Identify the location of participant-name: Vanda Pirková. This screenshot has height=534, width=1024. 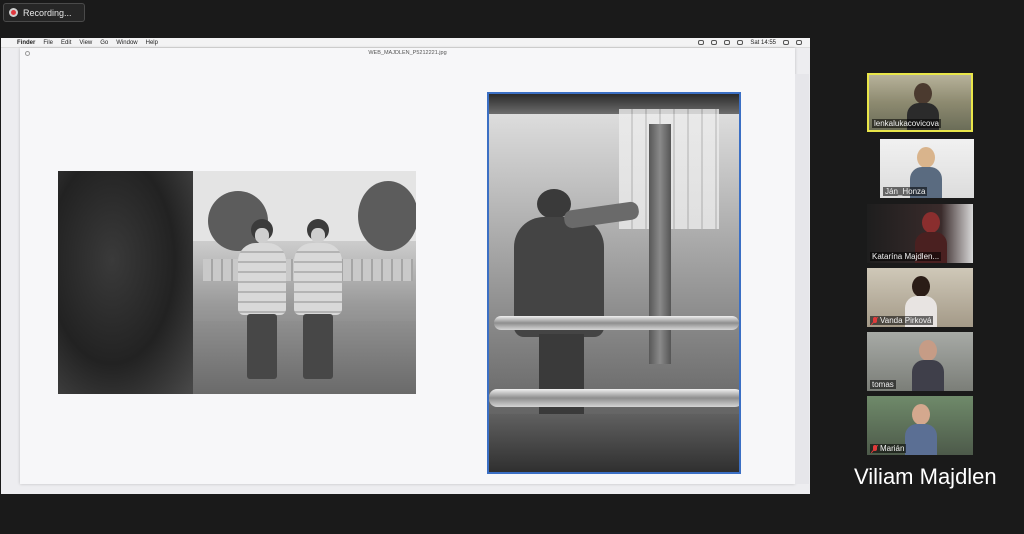
(906, 320).